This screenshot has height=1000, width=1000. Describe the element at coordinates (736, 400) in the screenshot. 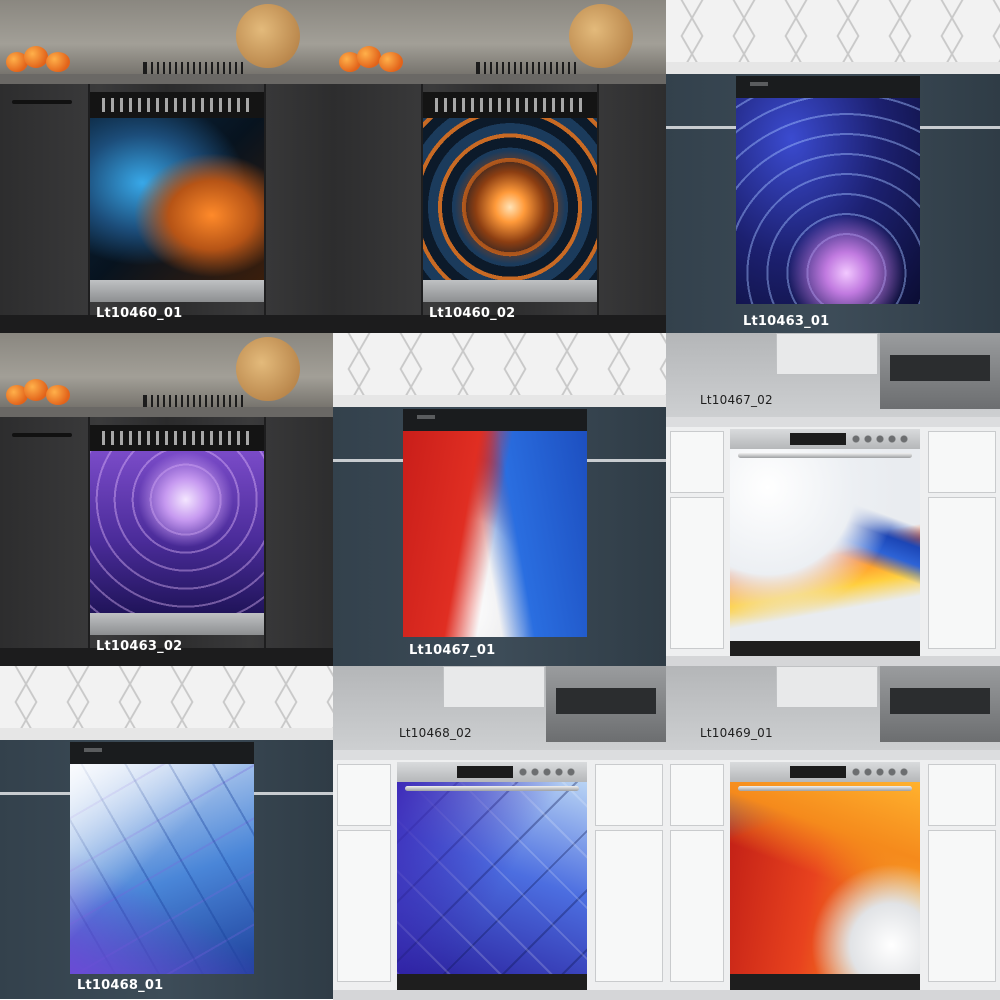

I see `product-code-label: Lt10467_02` at that location.